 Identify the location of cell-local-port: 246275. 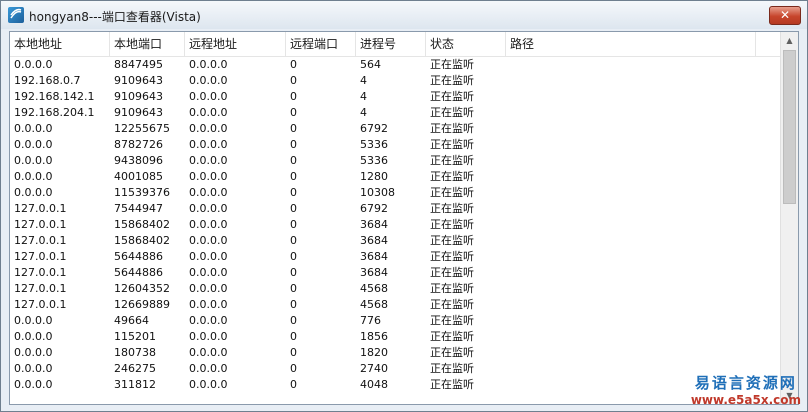
(135, 368).